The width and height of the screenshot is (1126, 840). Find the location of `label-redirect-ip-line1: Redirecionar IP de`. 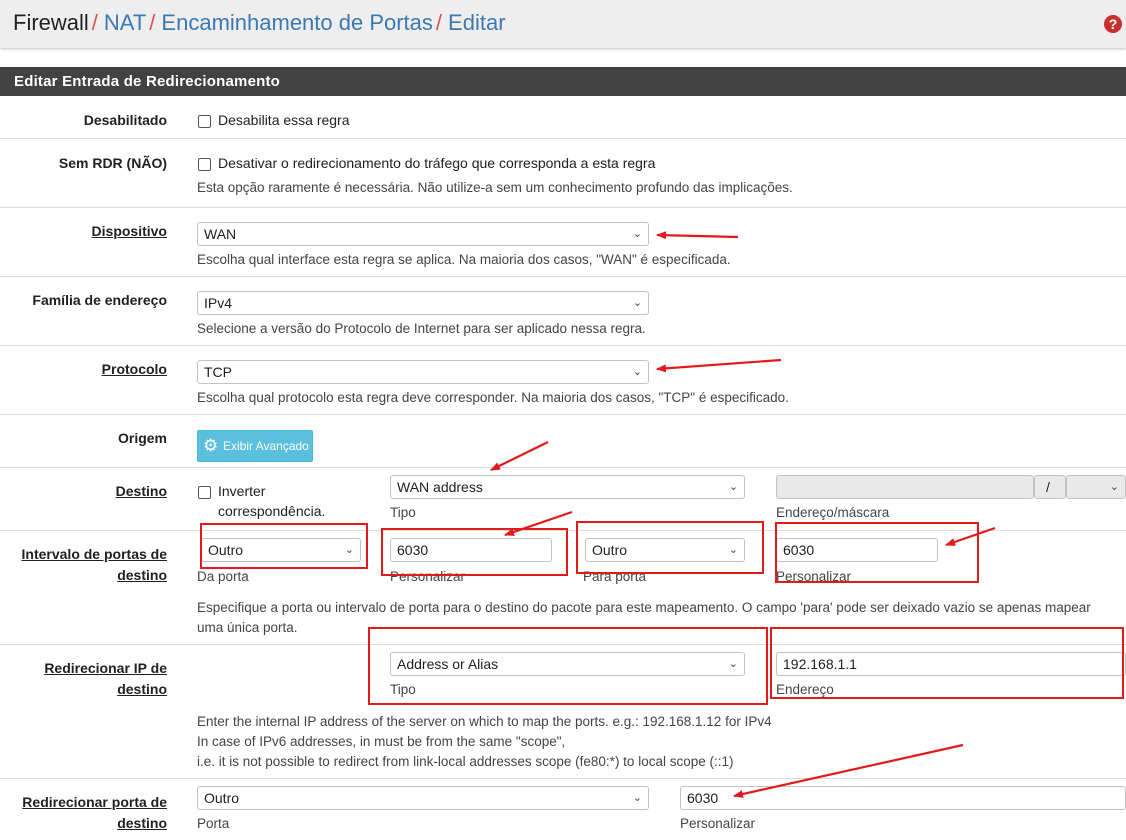

label-redirect-ip-line1: Redirecionar IP de is located at coordinates (105, 668).